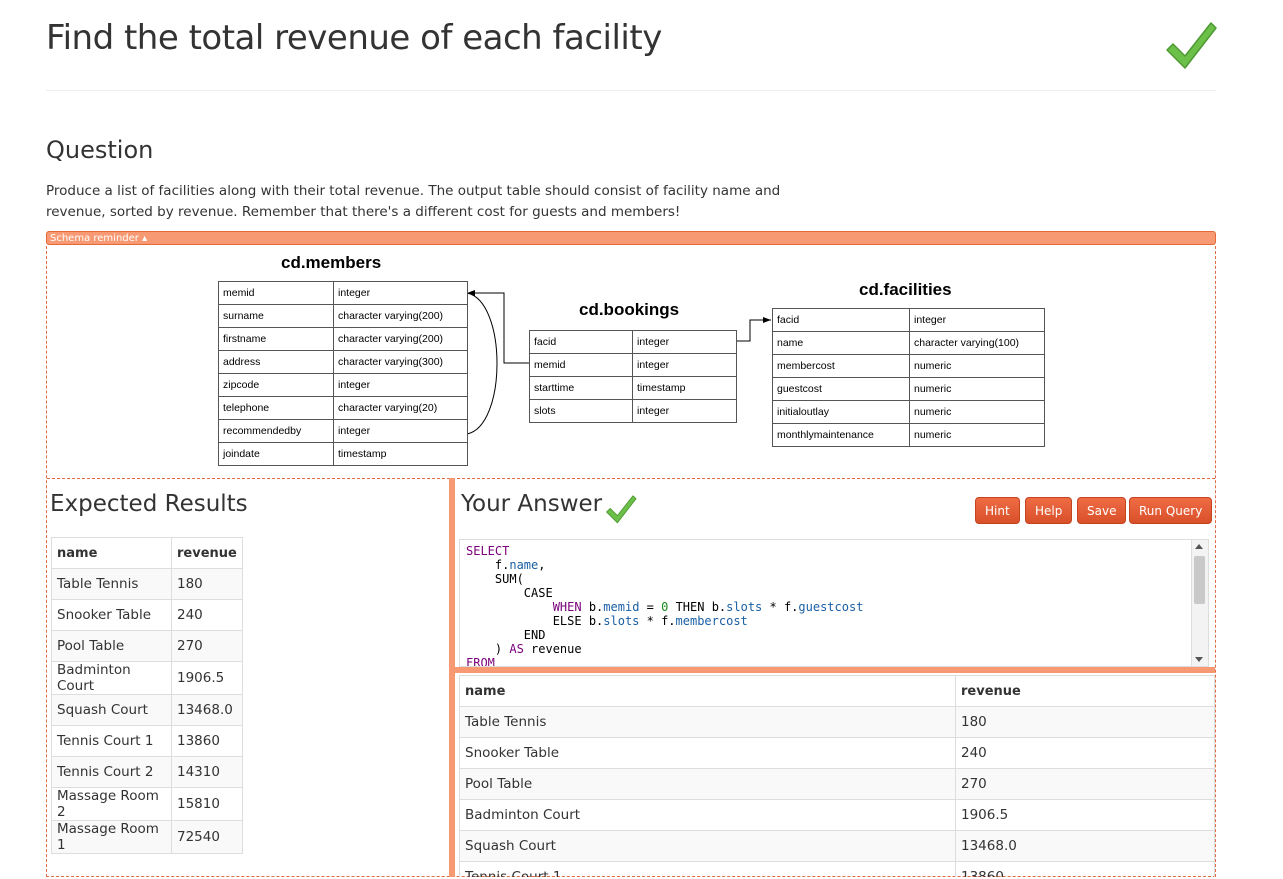  Describe the element at coordinates (276, 362) in the screenshot. I see `column-name: address` at that location.